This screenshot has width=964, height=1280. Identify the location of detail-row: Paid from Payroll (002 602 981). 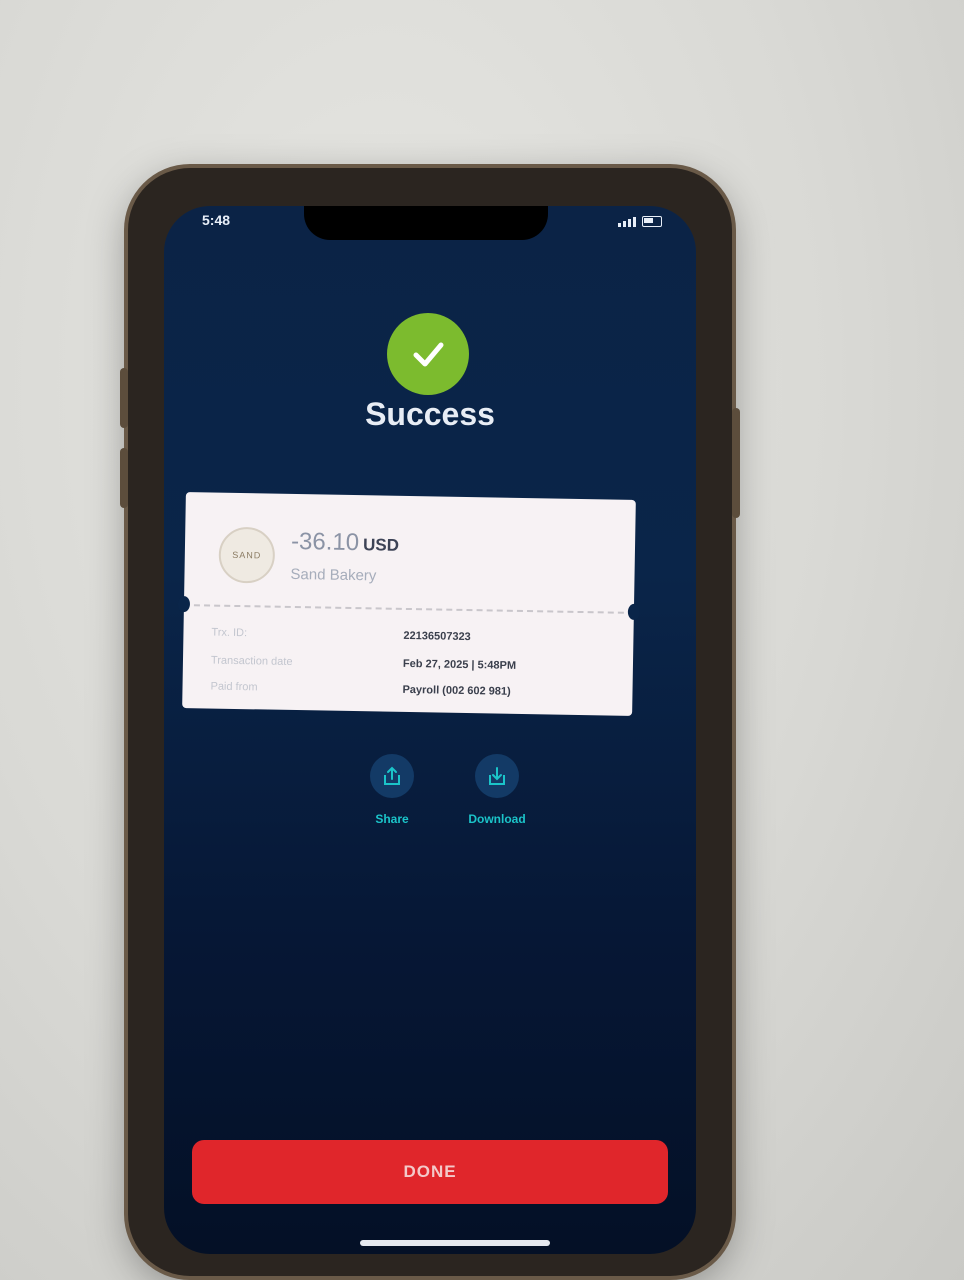
(406, 690).